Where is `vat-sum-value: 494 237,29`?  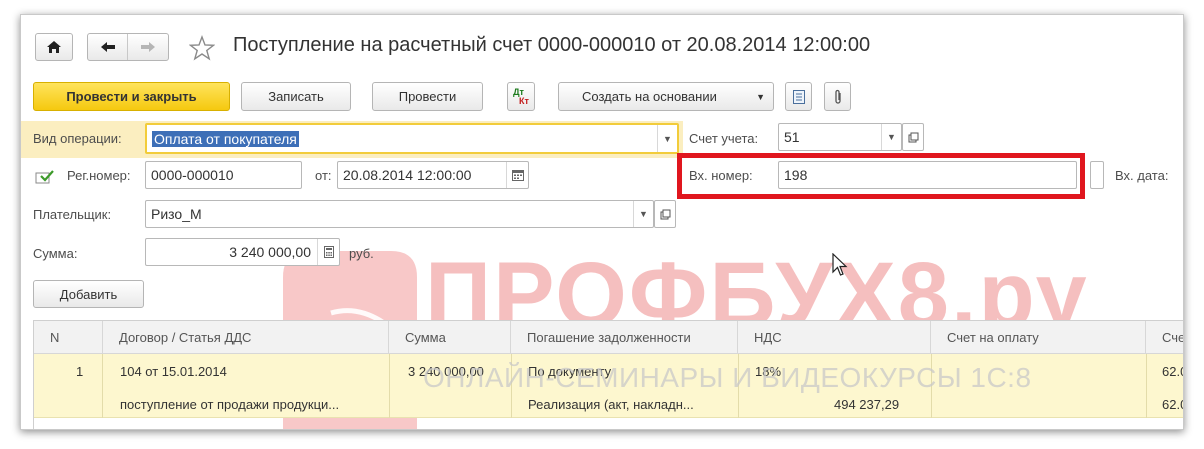 vat-sum-value: 494 237,29 is located at coordinates (866, 404).